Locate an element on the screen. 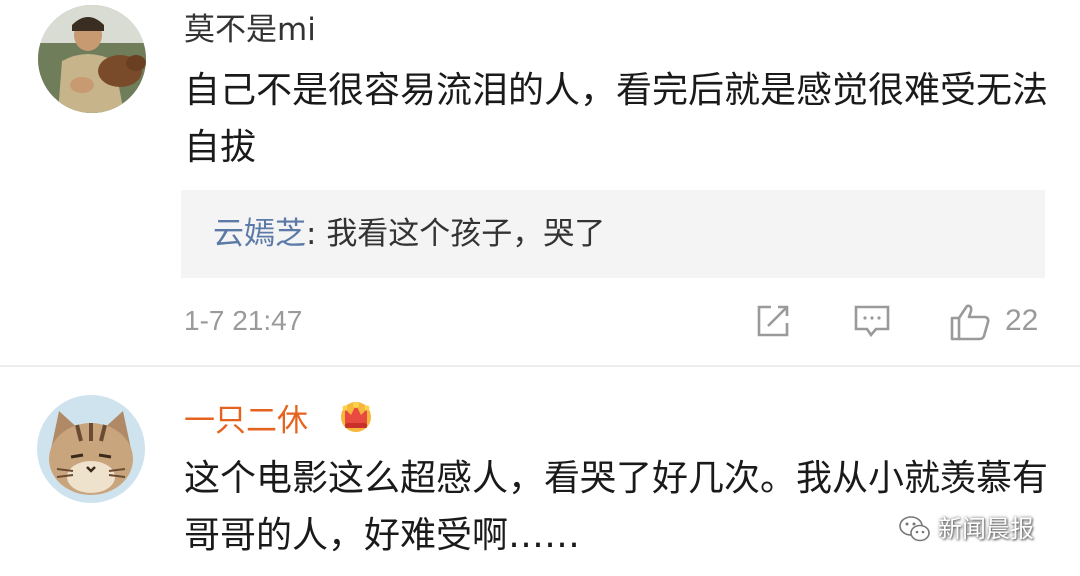  reply-line: 云嫣芝: 我看这个孩子，哭了 is located at coordinates (409, 234).